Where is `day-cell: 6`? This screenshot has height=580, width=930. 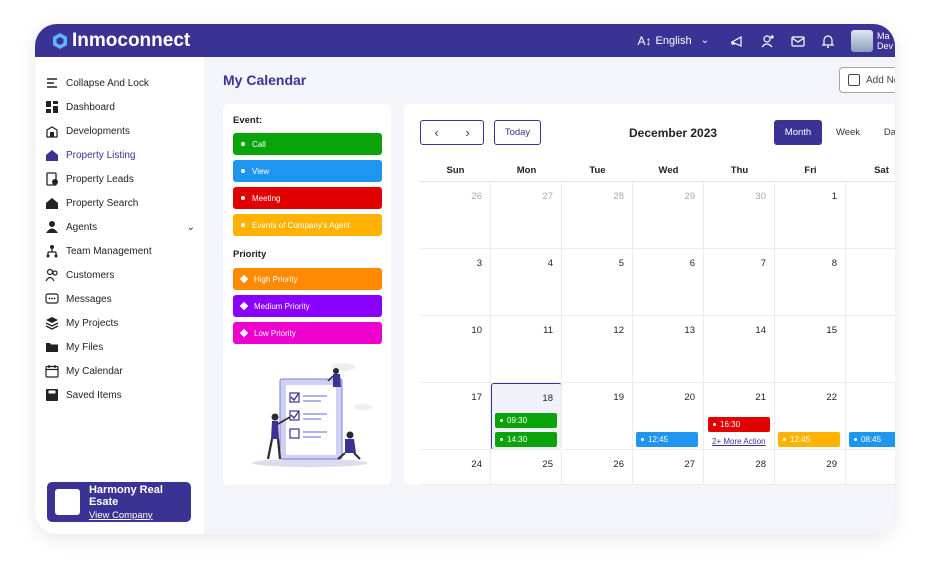
day-cell: 6 is located at coordinates (668, 282).